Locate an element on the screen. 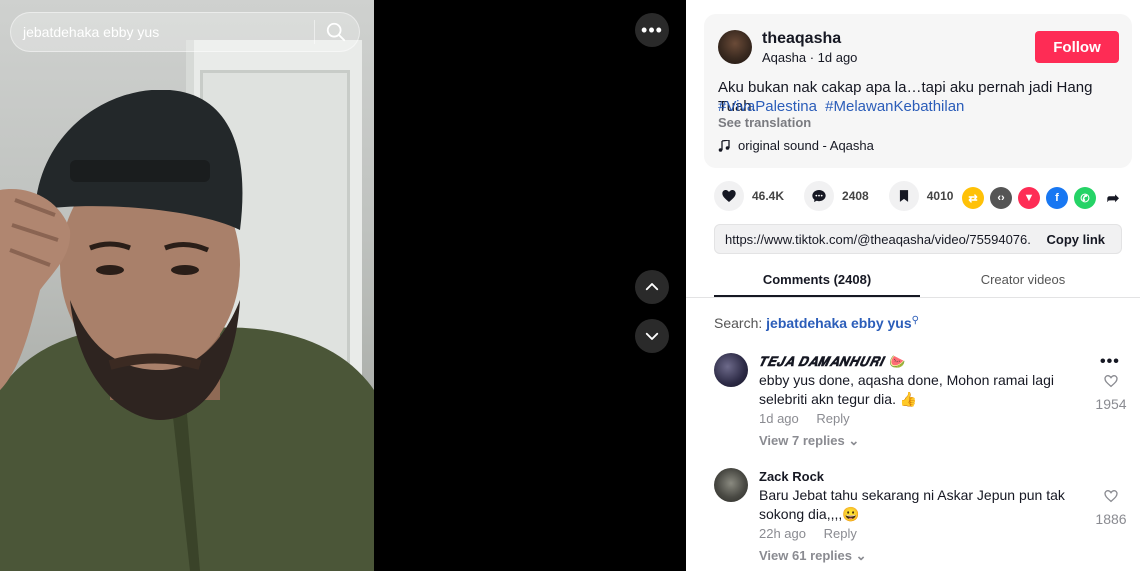 The image size is (1140, 571). author-subline: Aqasha · 1d ago is located at coordinates (810, 57).